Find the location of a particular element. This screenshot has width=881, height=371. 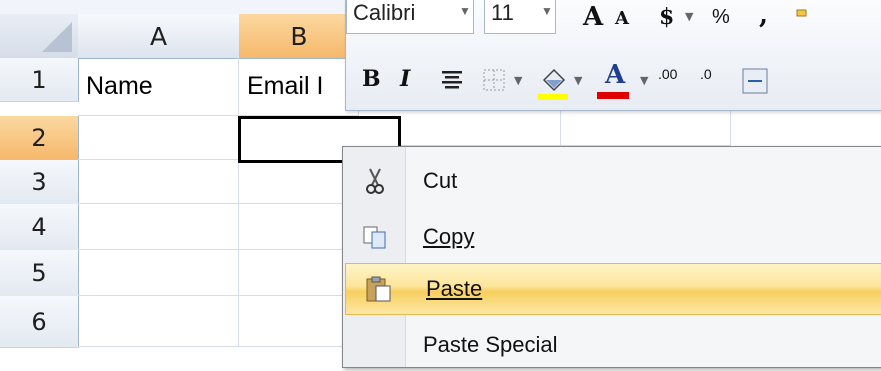

cell-a6 is located at coordinates (158, 321).